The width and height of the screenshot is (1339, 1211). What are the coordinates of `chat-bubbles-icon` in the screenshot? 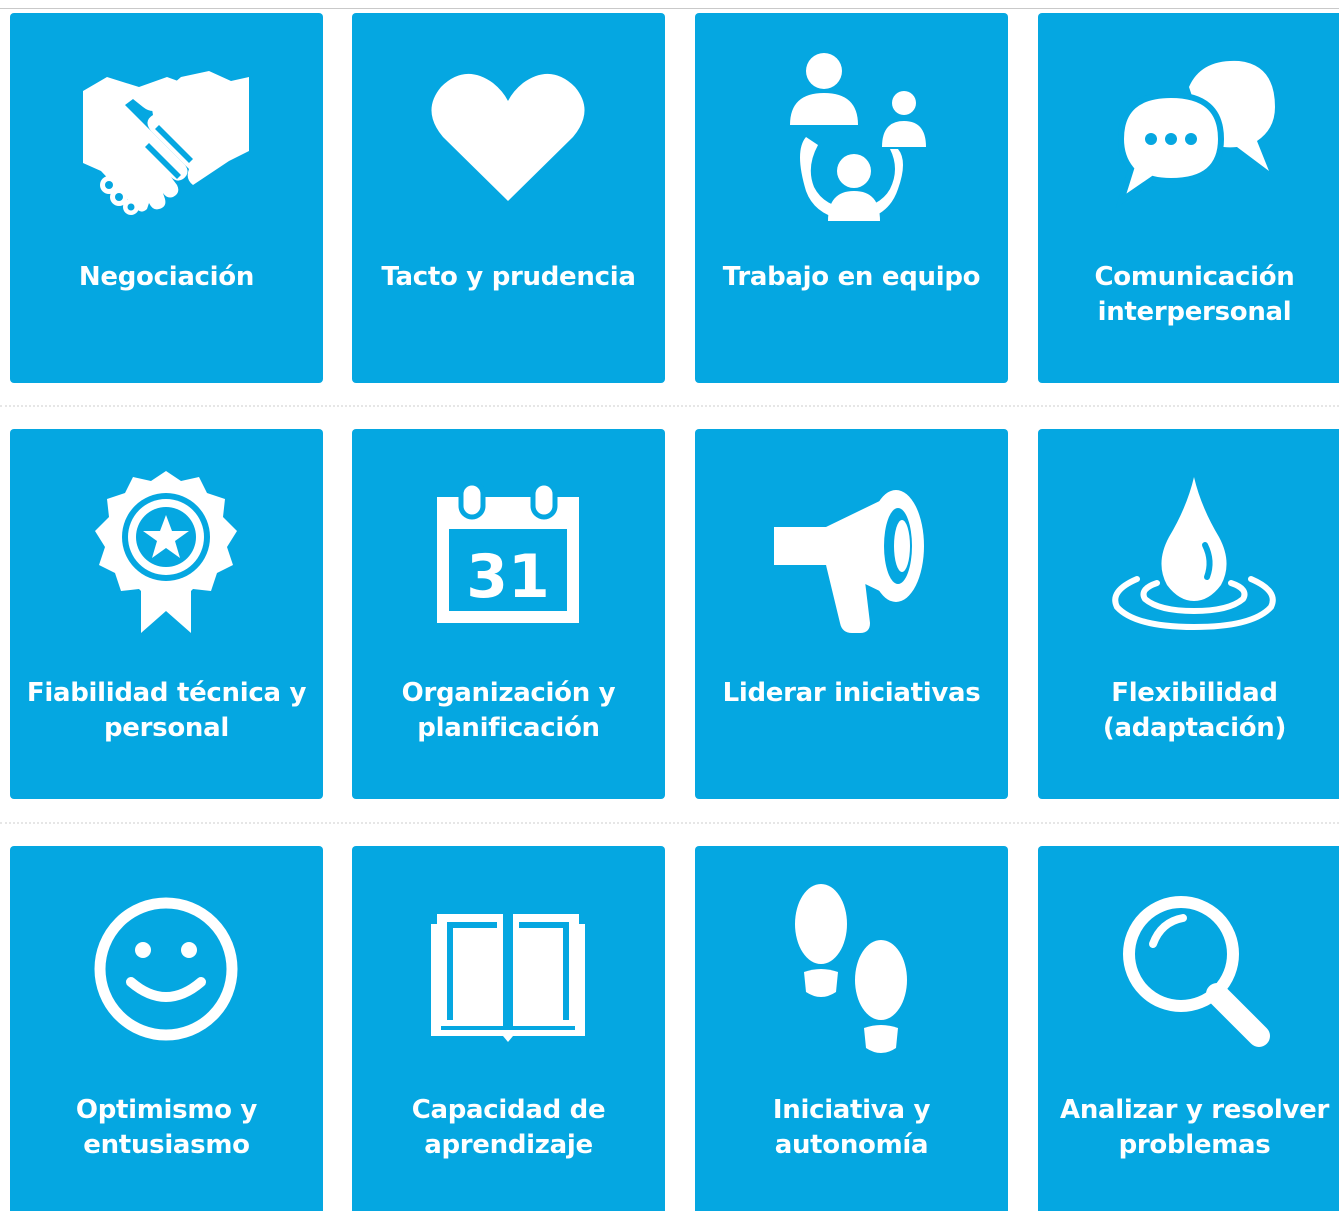 It's located at (1188, 133).